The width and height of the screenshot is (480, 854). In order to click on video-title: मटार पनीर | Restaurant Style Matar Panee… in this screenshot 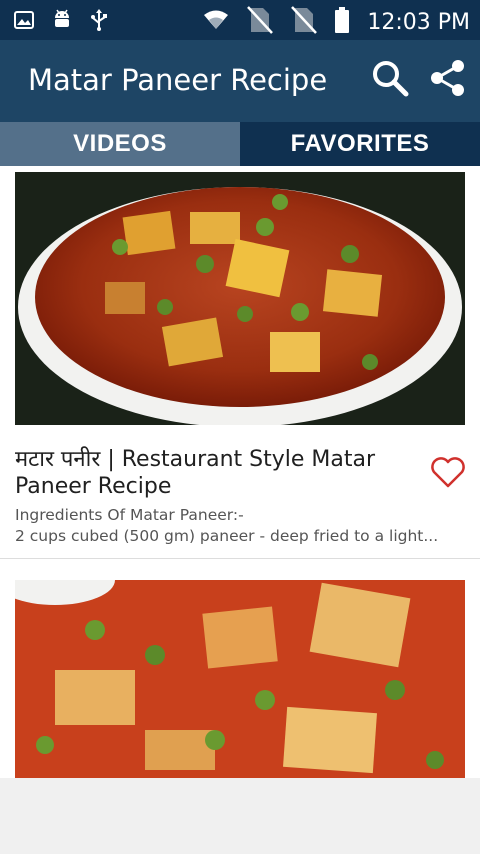, I will do `click(195, 473)`.